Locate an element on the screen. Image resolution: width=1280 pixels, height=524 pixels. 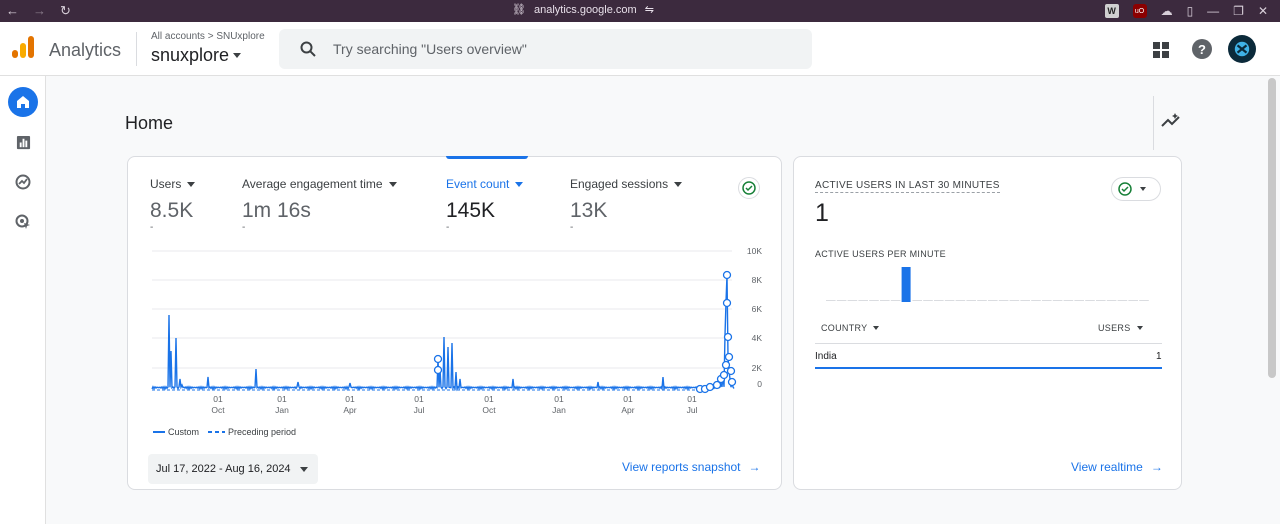
column-header-label: COUNTRY is located at coordinates (844, 328).